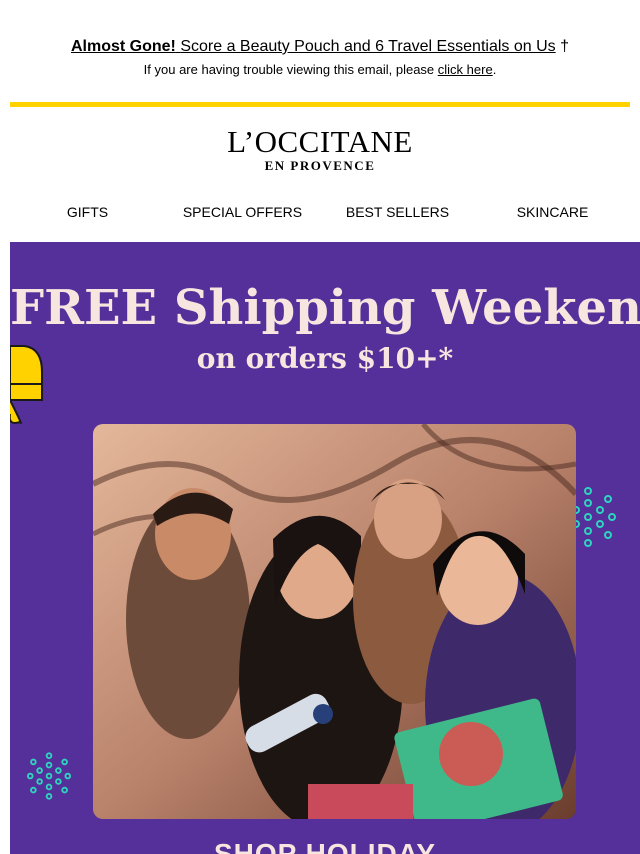 Image resolution: width=640 pixels, height=854 pixels. What do you see at coordinates (26, 384) in the screenshot?
I see `ornament-bell-icon` at bounding box center [26, 384].